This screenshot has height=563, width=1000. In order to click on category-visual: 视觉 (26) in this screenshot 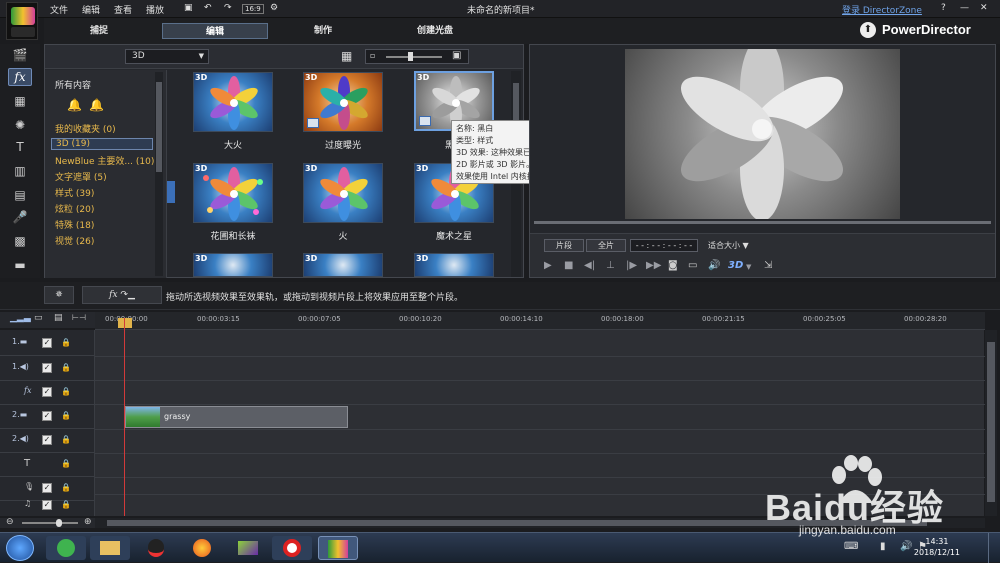, I will do `click(74, 240)`.